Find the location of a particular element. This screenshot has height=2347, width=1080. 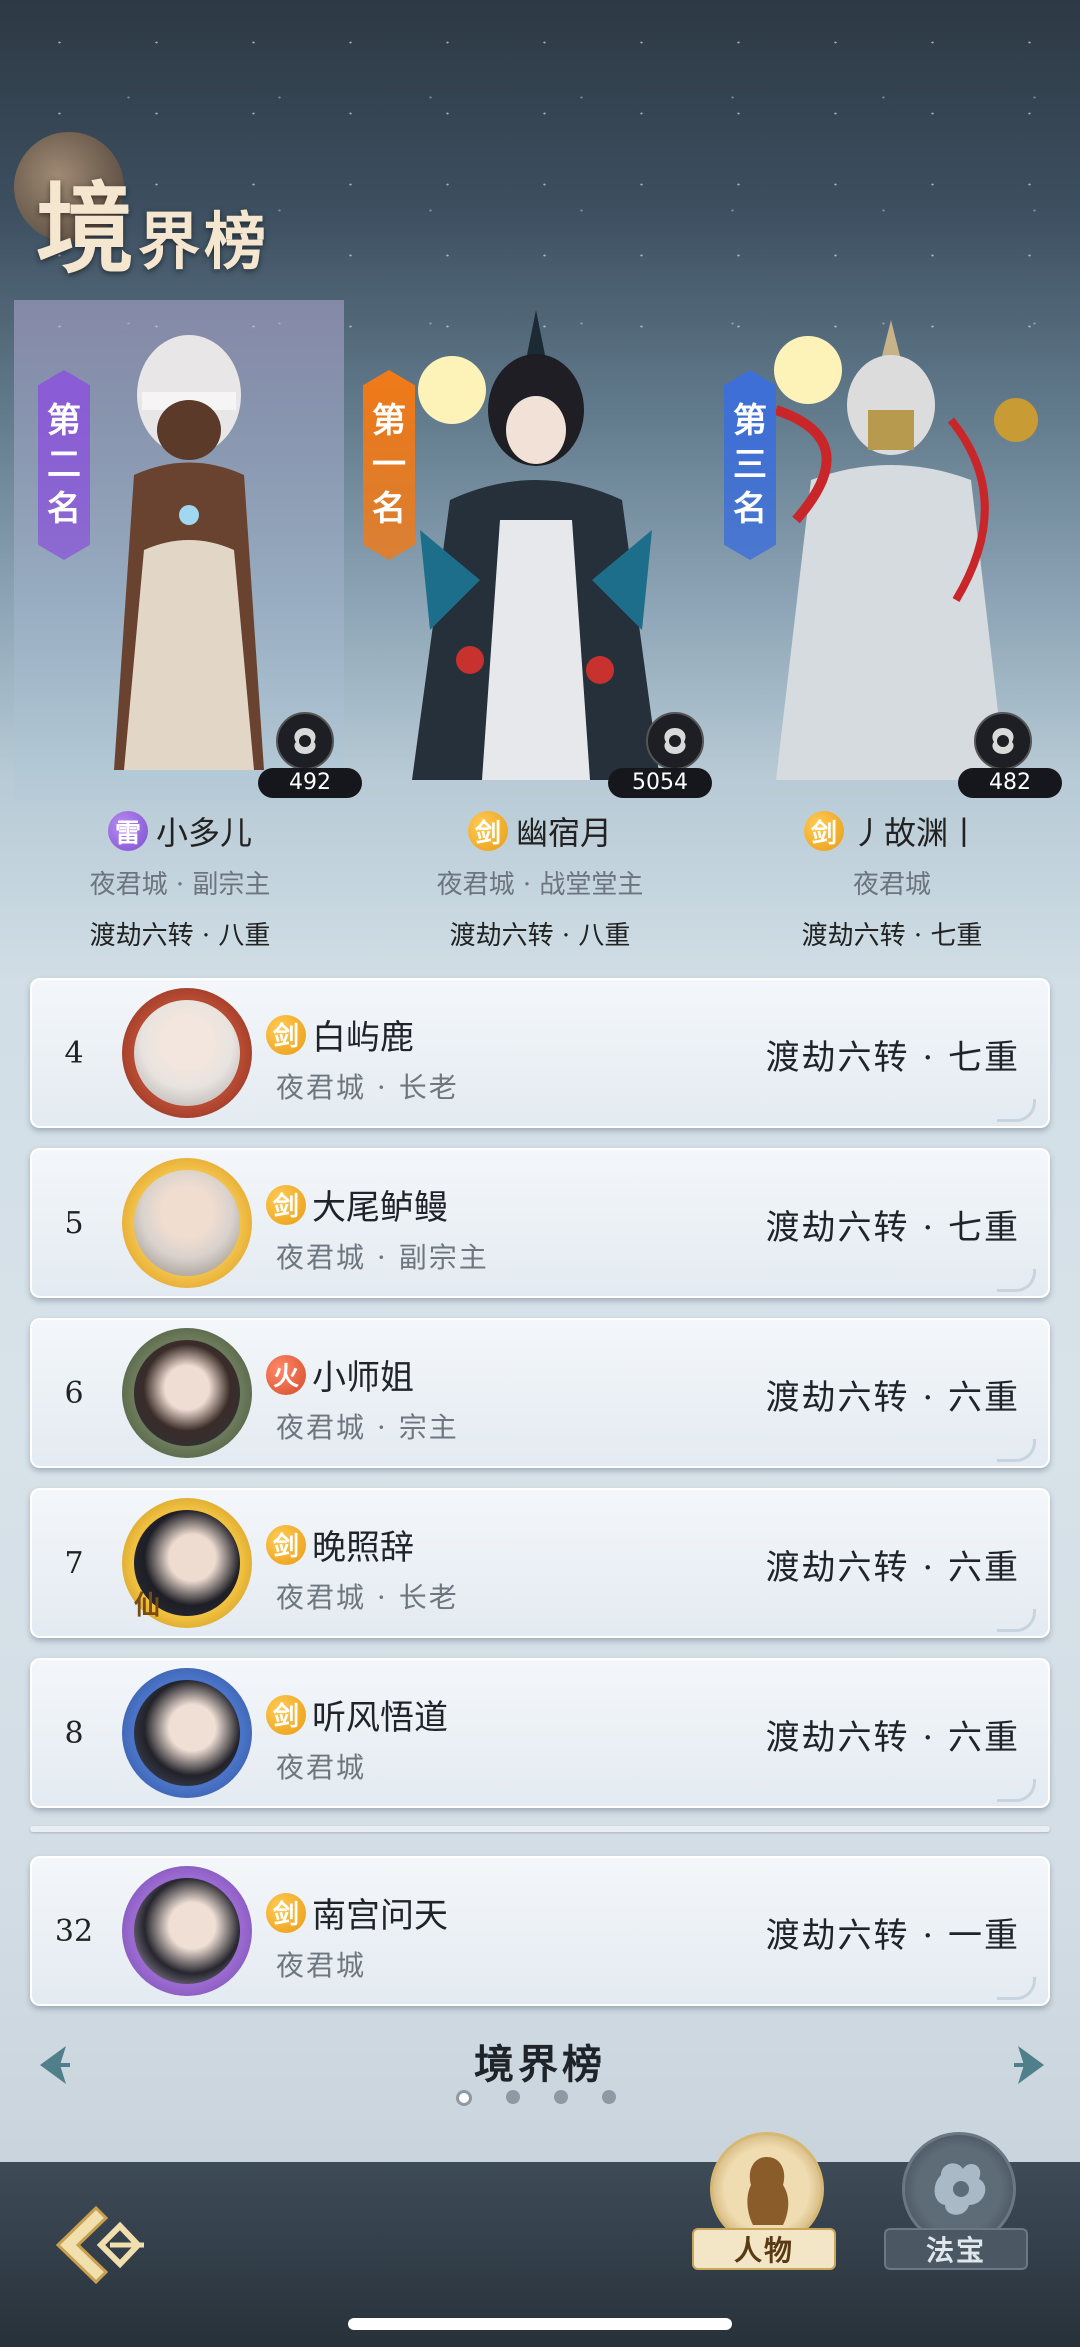

score-pill: 482 is located at coordinates (1010, 783).